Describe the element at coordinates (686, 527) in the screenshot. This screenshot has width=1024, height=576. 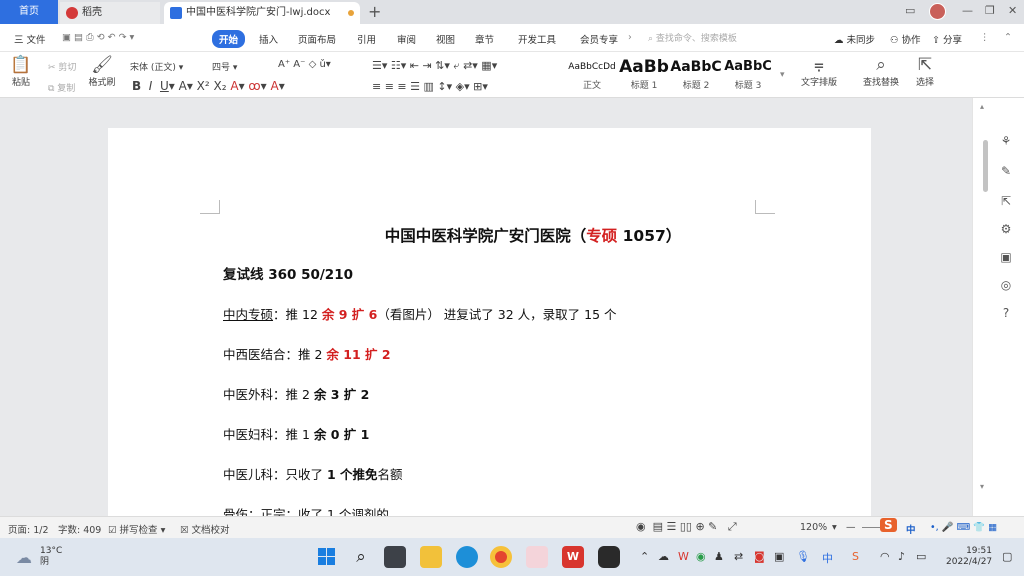
I see `view-mode-icons: ◉ ▤ ☰ ▯▯ ⊕ ✎ ⤢` at that location.